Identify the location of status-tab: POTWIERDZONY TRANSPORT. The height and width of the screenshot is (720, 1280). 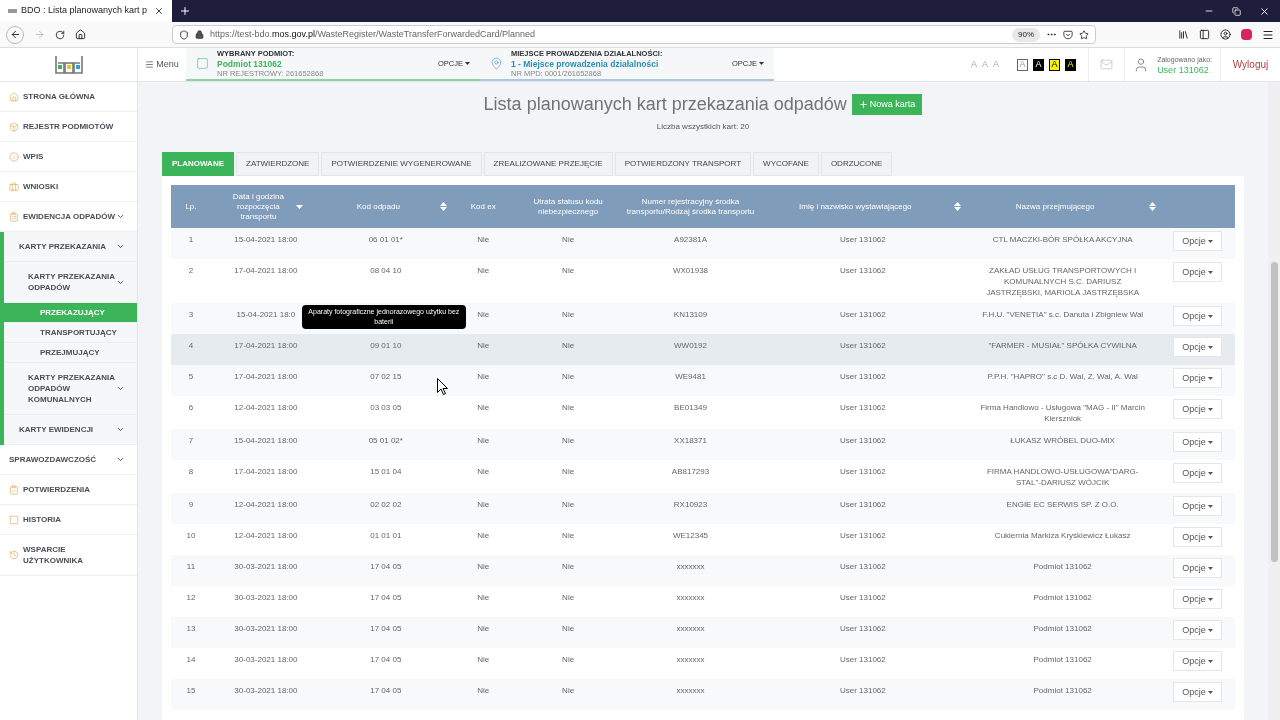
(683, 164).